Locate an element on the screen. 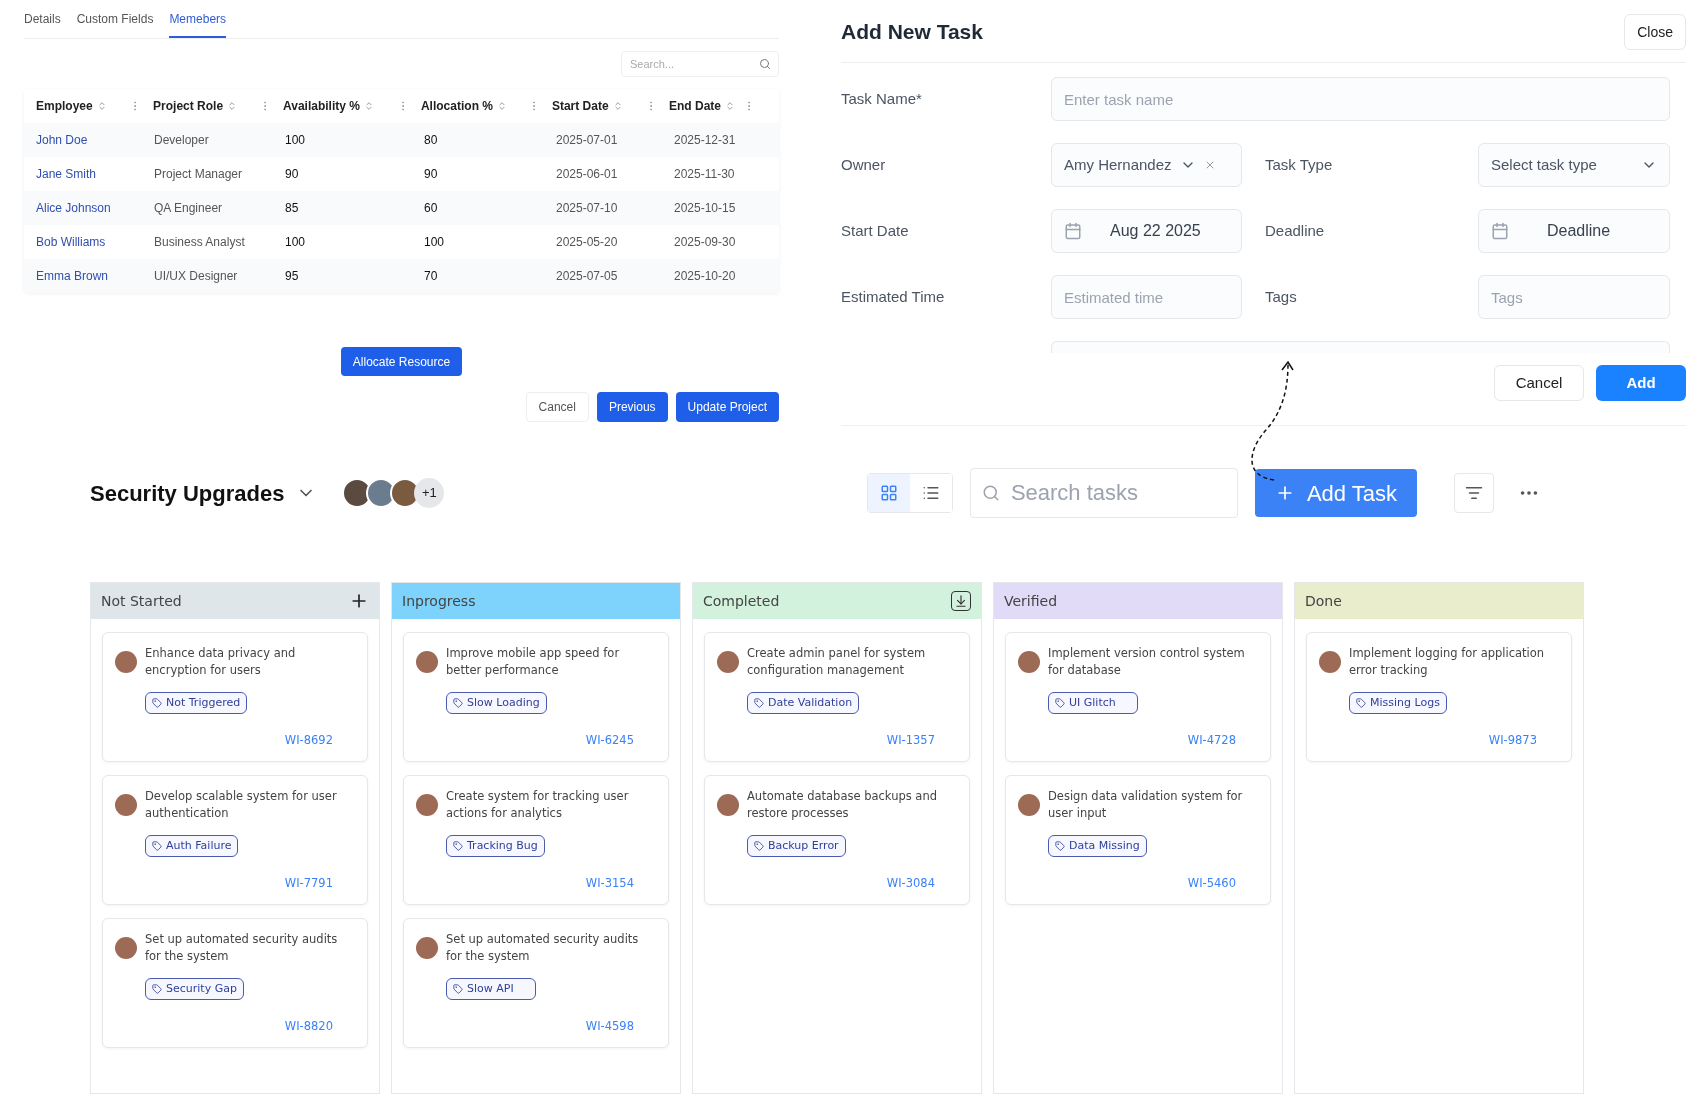 The image size is (1700, 1110). tag-chip: UI Glitch is located at coordinates (1093, 703).